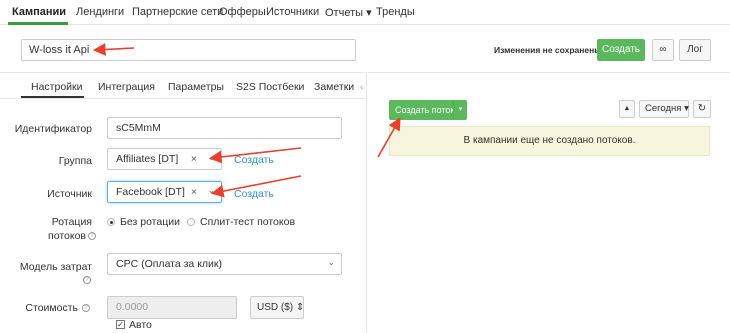 This screenshot has height=333, width=730. What do you see at coordinates (177, 12) in the screenshot?
I see `nav-affiliate-networks: Партнерские сети` at bounding box center [177, 12].